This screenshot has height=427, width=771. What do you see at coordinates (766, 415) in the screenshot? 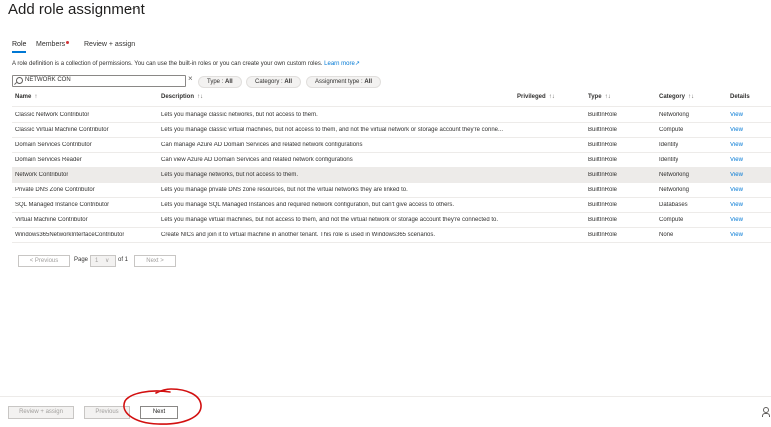
I see `person-body` at bounding box center [766, 415].